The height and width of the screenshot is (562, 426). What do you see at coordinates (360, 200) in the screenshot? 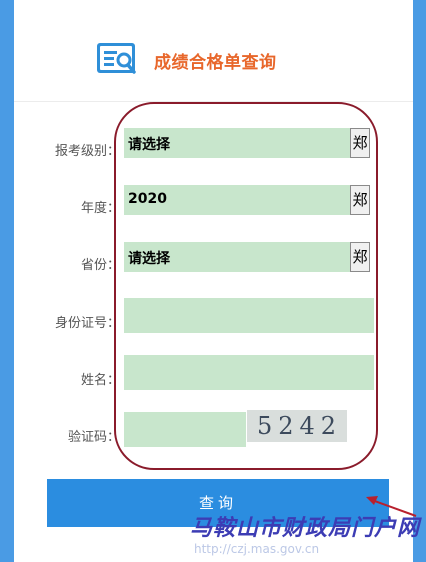
I see `year-dropdown-button: 郑` at bounding box center [360, 200].